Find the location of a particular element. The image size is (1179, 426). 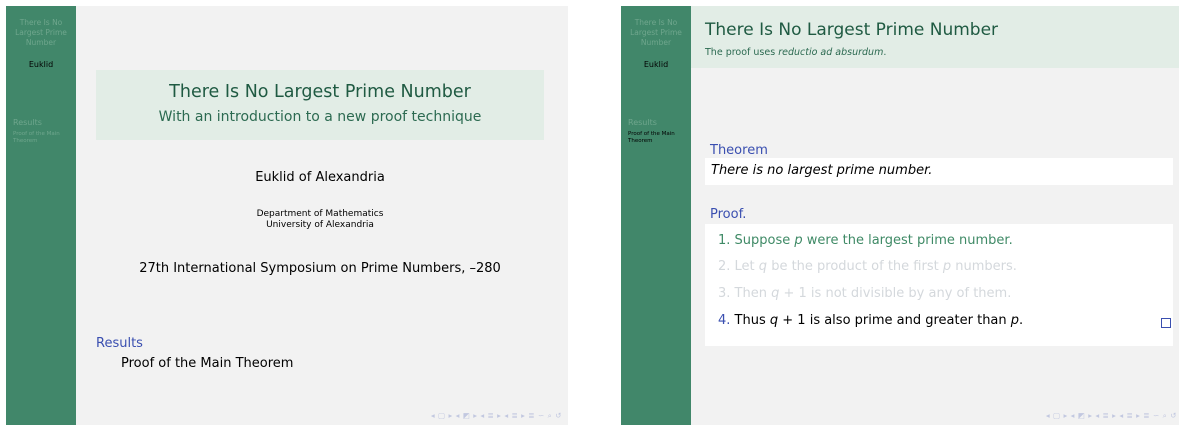

step-text: Then is located at coordinates (753, 293).